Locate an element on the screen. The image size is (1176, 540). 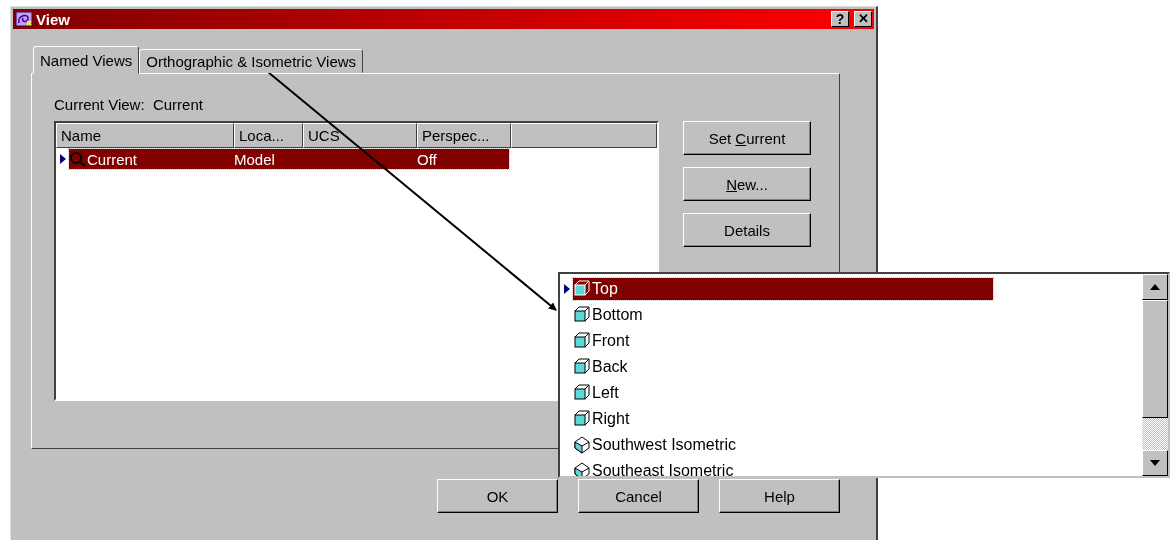
tab: Named Views is located at coordinates (86, 60).